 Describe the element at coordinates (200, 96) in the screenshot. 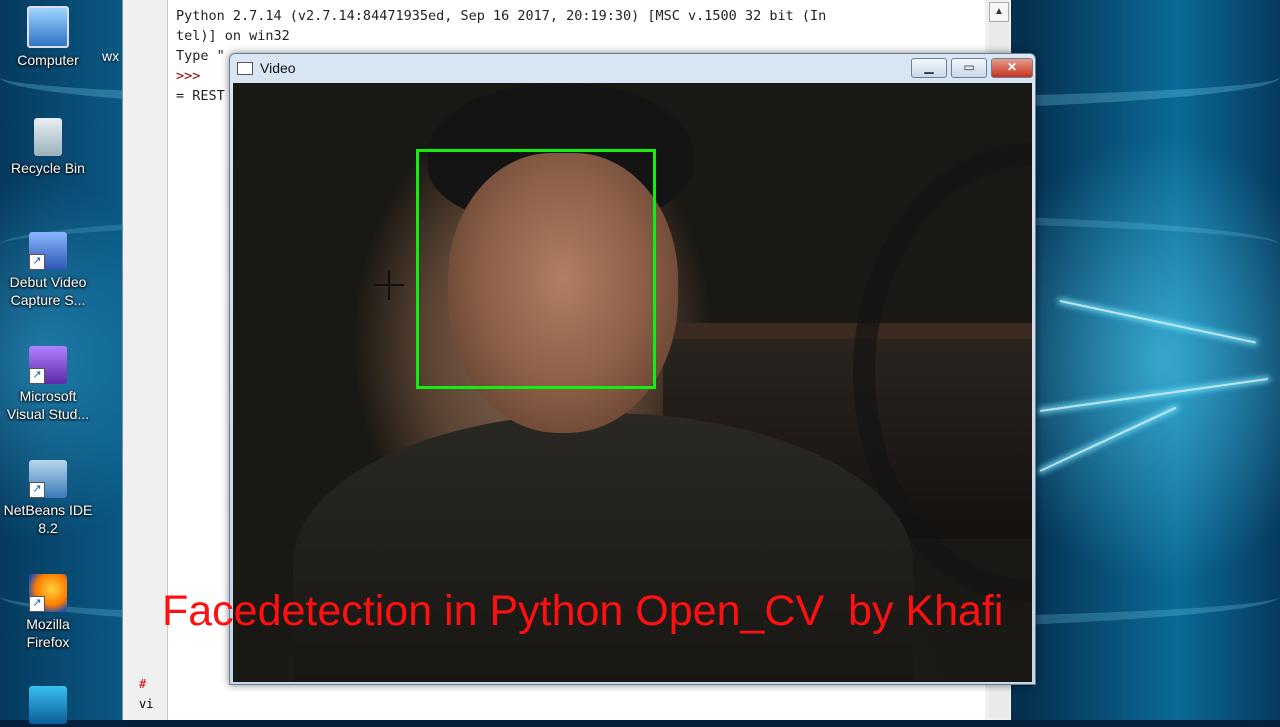

I see `shell-line: = REST` at that location.